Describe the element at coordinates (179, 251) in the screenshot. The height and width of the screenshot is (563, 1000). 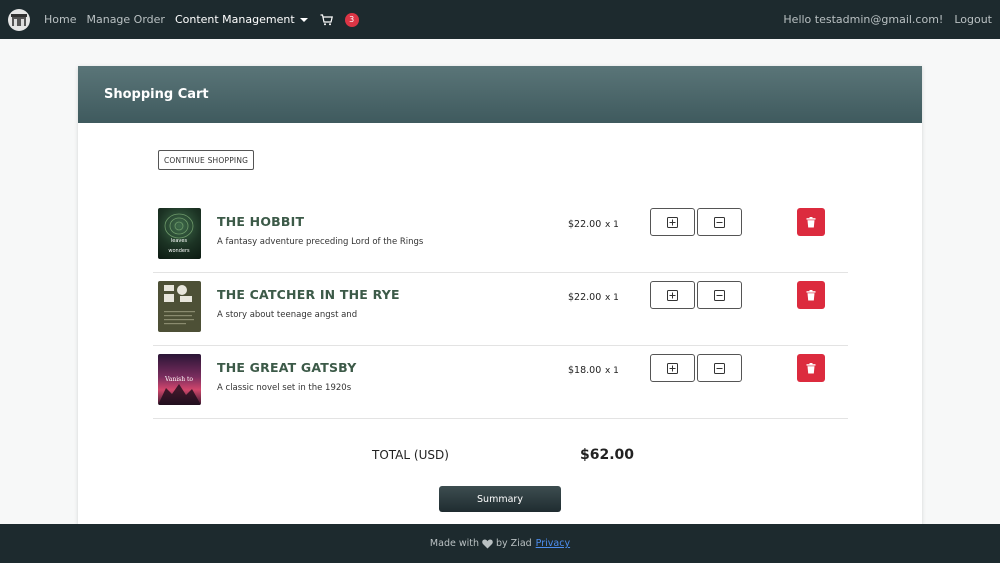
I see `cover-text-bottom: wonders` at that location.